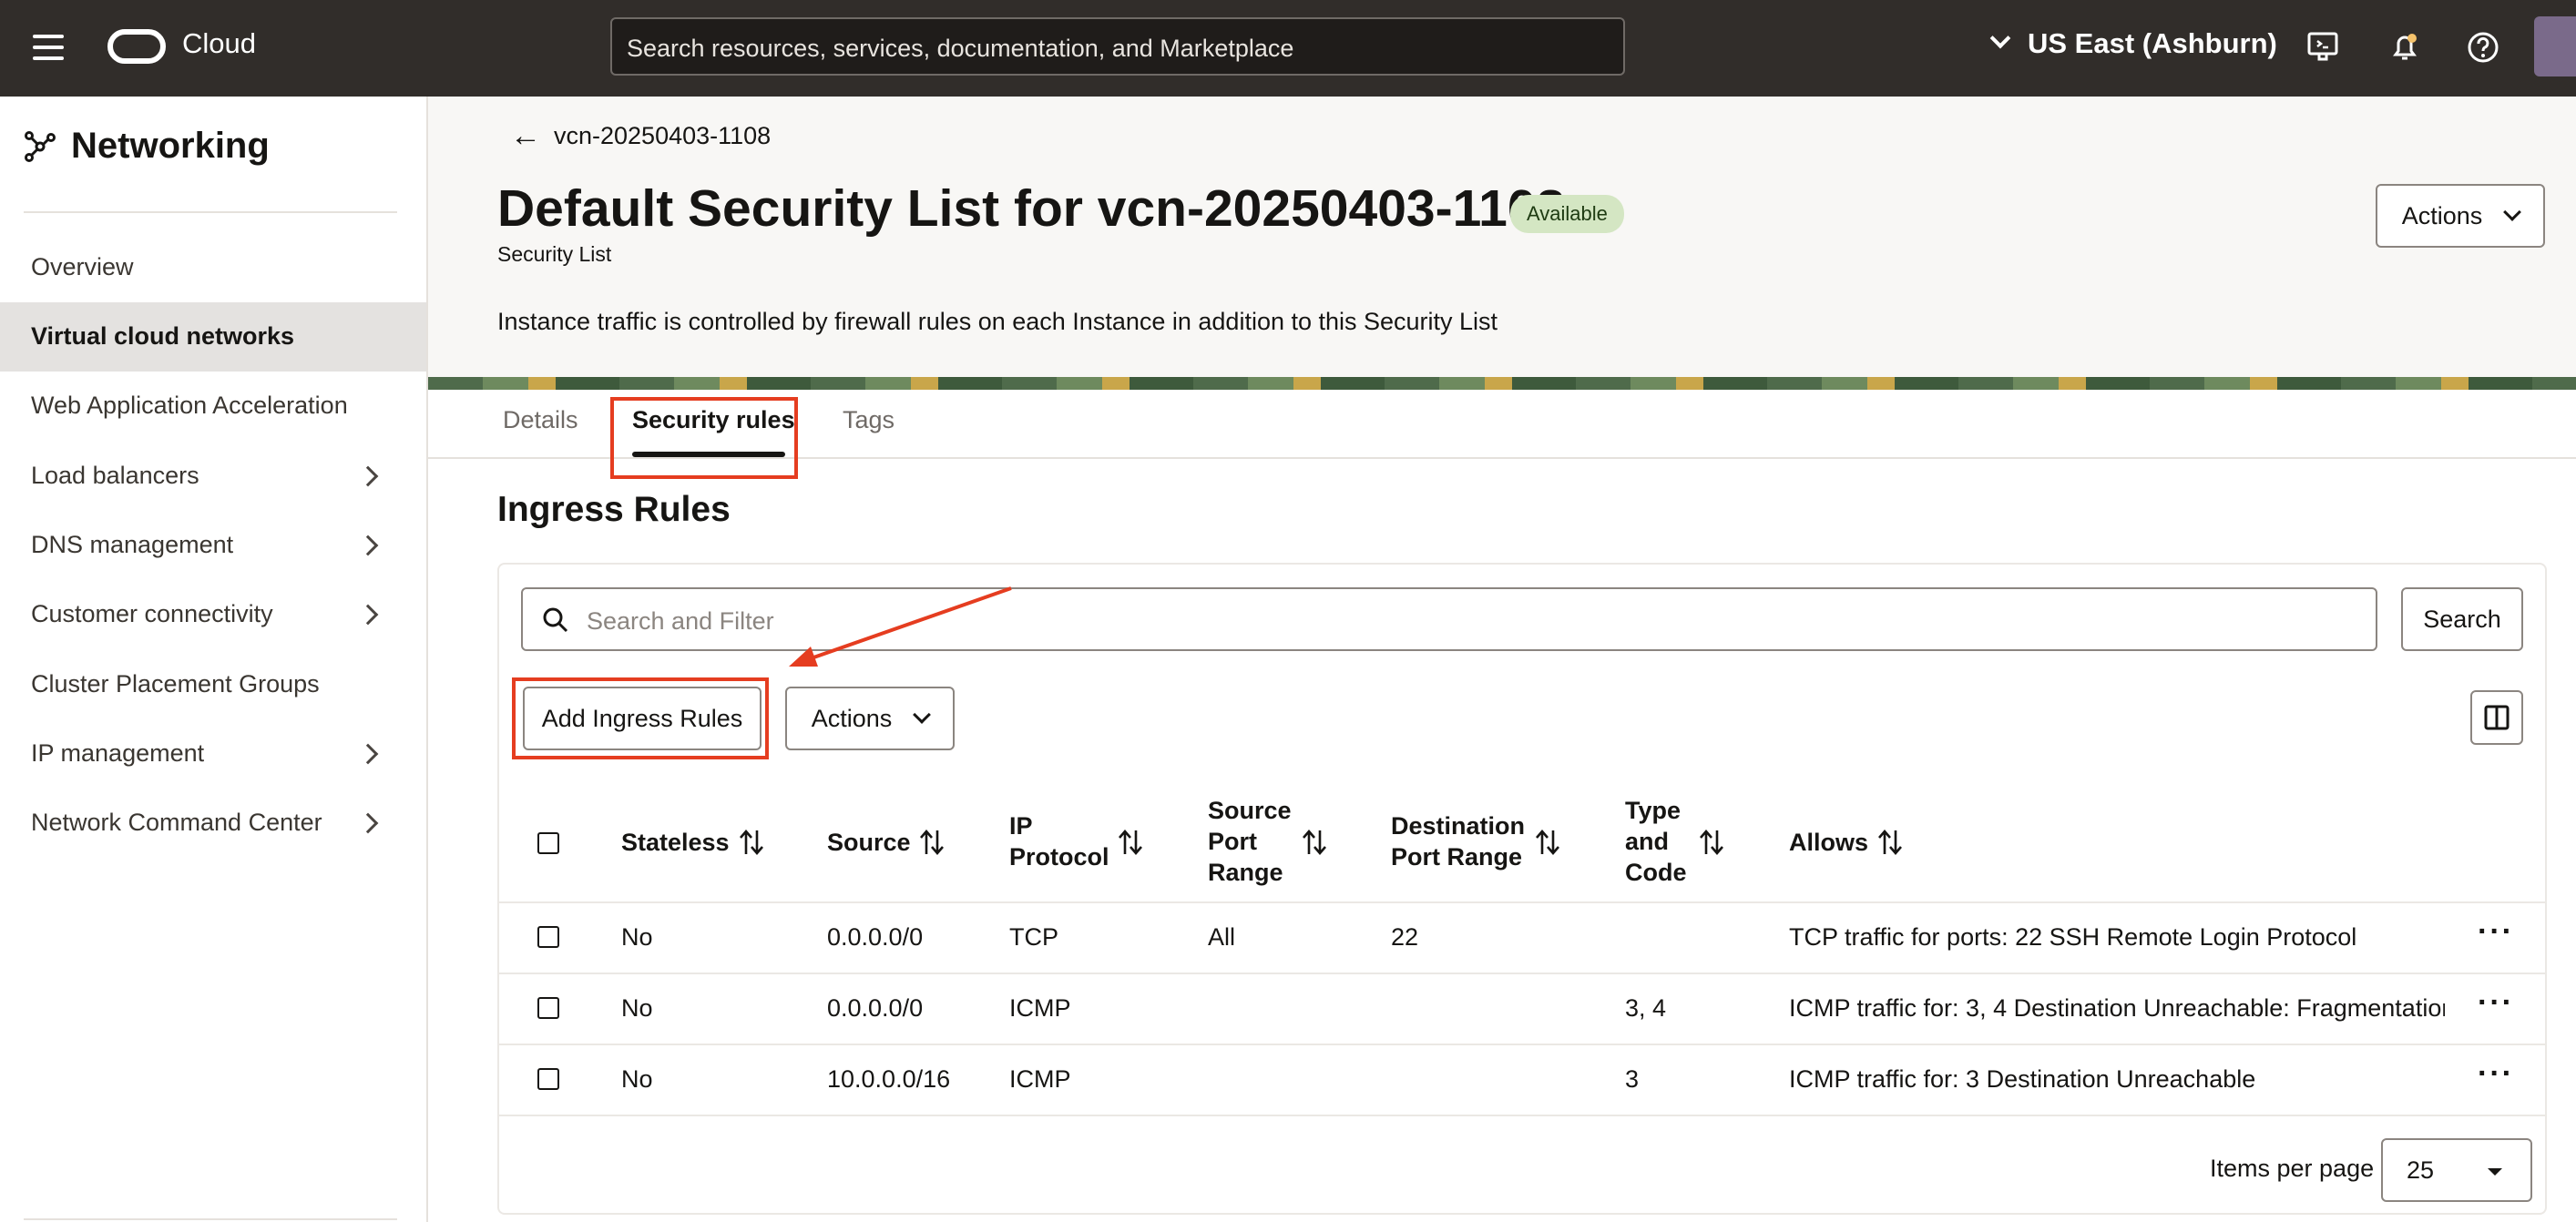 This screenshot has height=1222, width=2576. What do you see at coordinates (2462, 619) in the screenshot?
I see `search-button: Search` at bounding box center [2462, 619].